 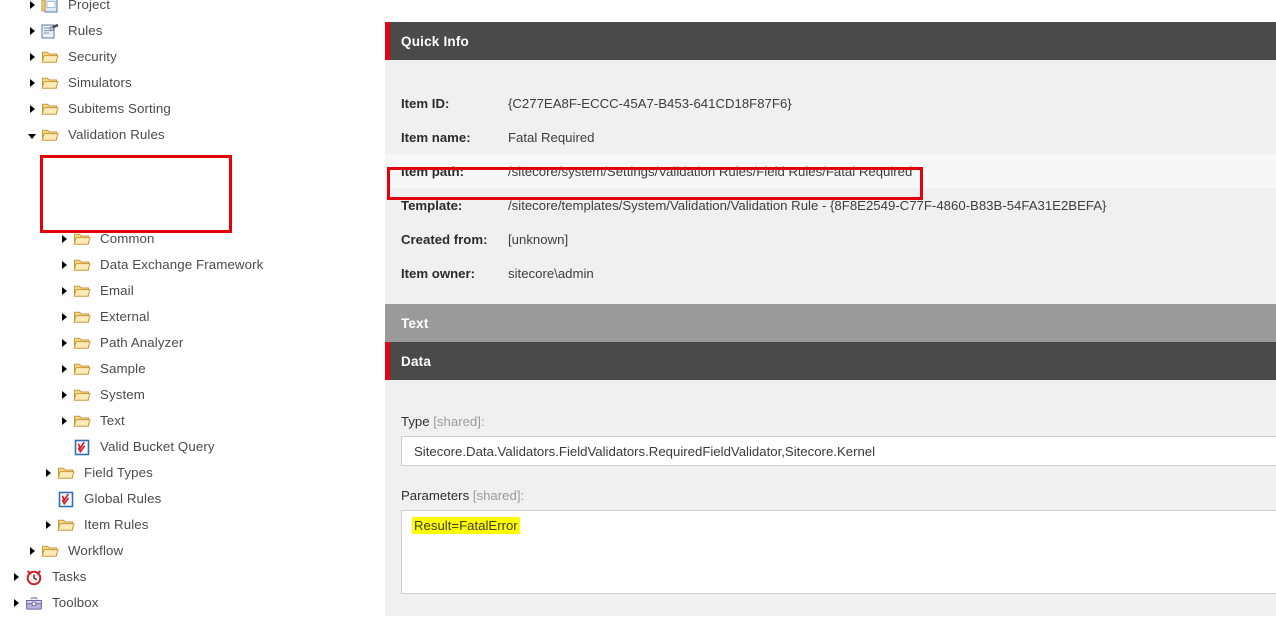 I want to click on tree-item-valid-bucket-query: Valid Bucket Query, so click(x=192, y=447).